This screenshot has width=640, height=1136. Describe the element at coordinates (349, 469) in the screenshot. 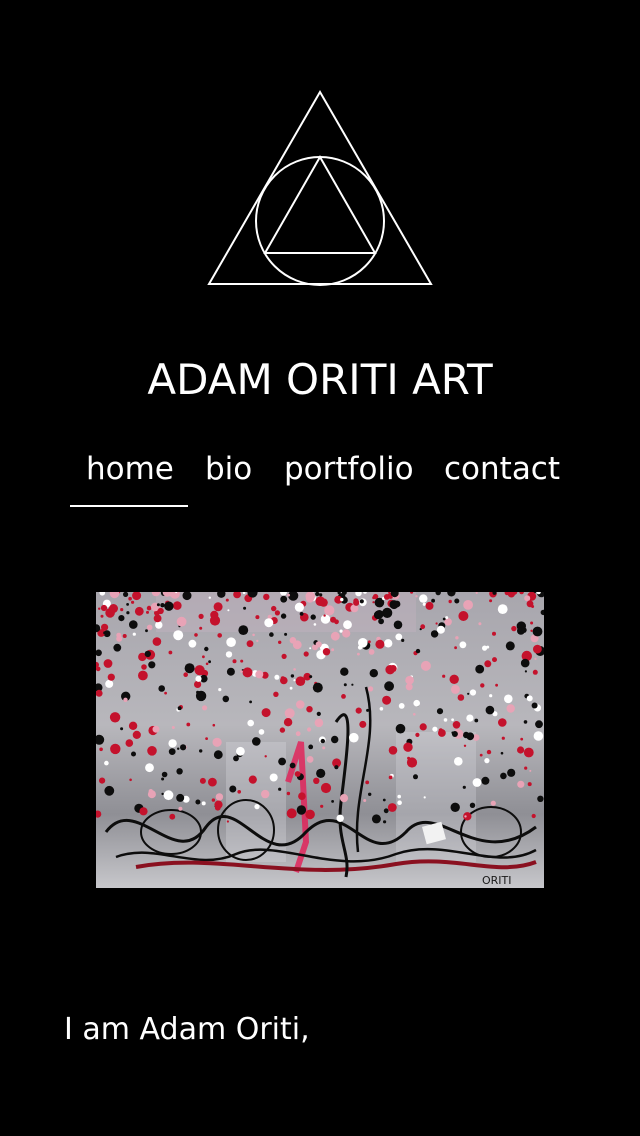

I see `nav-item-portfolio: portfolio` at that location.